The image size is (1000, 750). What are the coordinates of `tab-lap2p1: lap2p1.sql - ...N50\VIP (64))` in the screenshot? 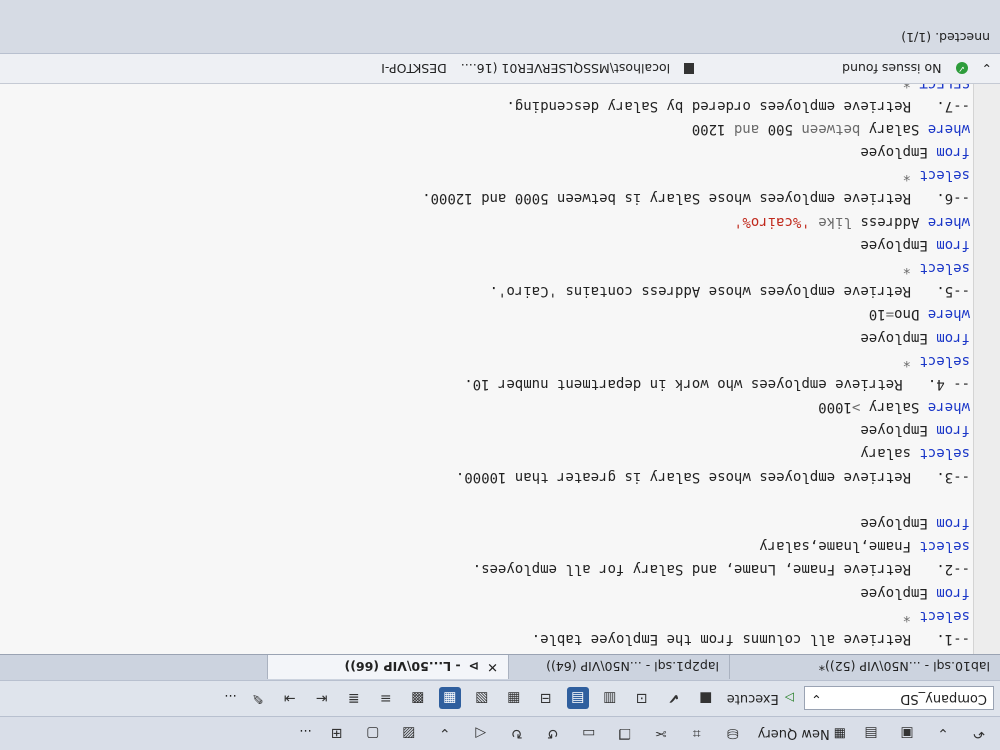 It's located at (618, 667).